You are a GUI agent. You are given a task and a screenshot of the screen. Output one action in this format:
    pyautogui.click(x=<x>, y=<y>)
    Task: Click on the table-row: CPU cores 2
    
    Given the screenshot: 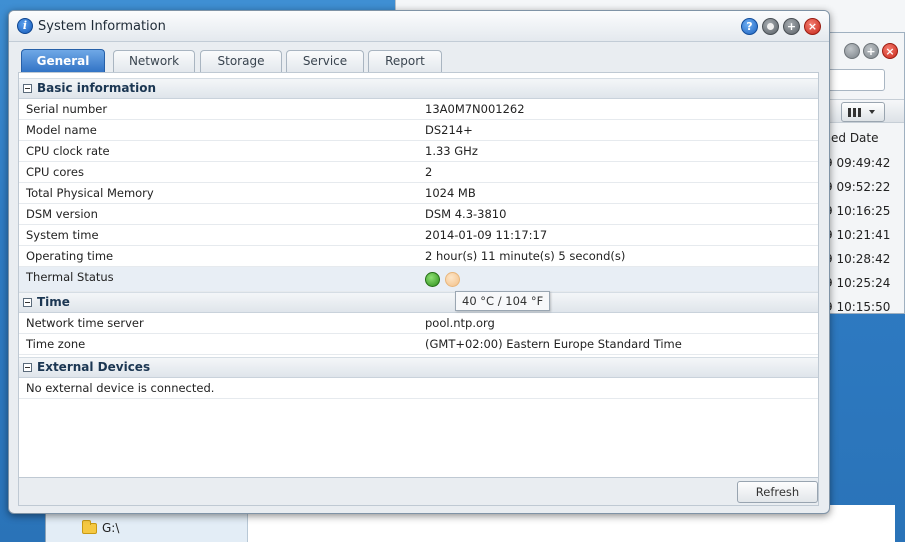 What is the action you would take?
    pyautogui.click(x=418, y=172)
    